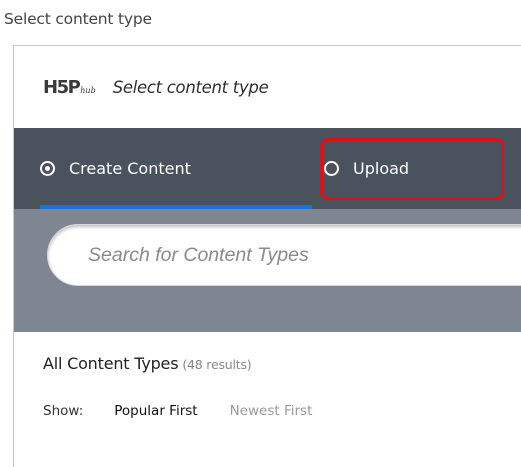 The height and width of the screenshot is (467, 521). I want to click on tab-create-content: Create Content, so click(176, 168).